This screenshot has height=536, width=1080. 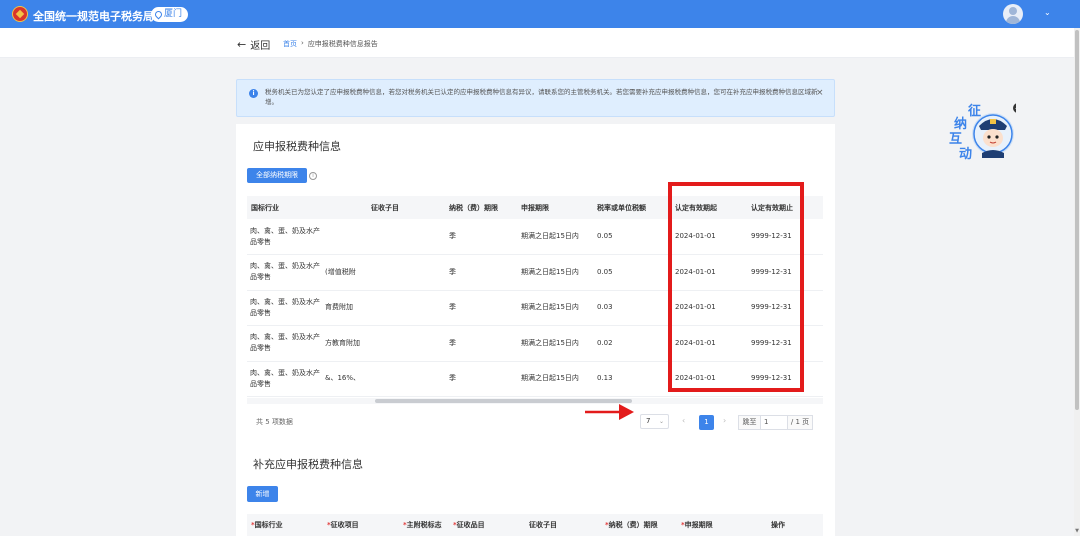 What do you see at coordinates (632, 379) in the screenshot?
I see `cell-rate: 0.13` at bounding box center [632, 379].